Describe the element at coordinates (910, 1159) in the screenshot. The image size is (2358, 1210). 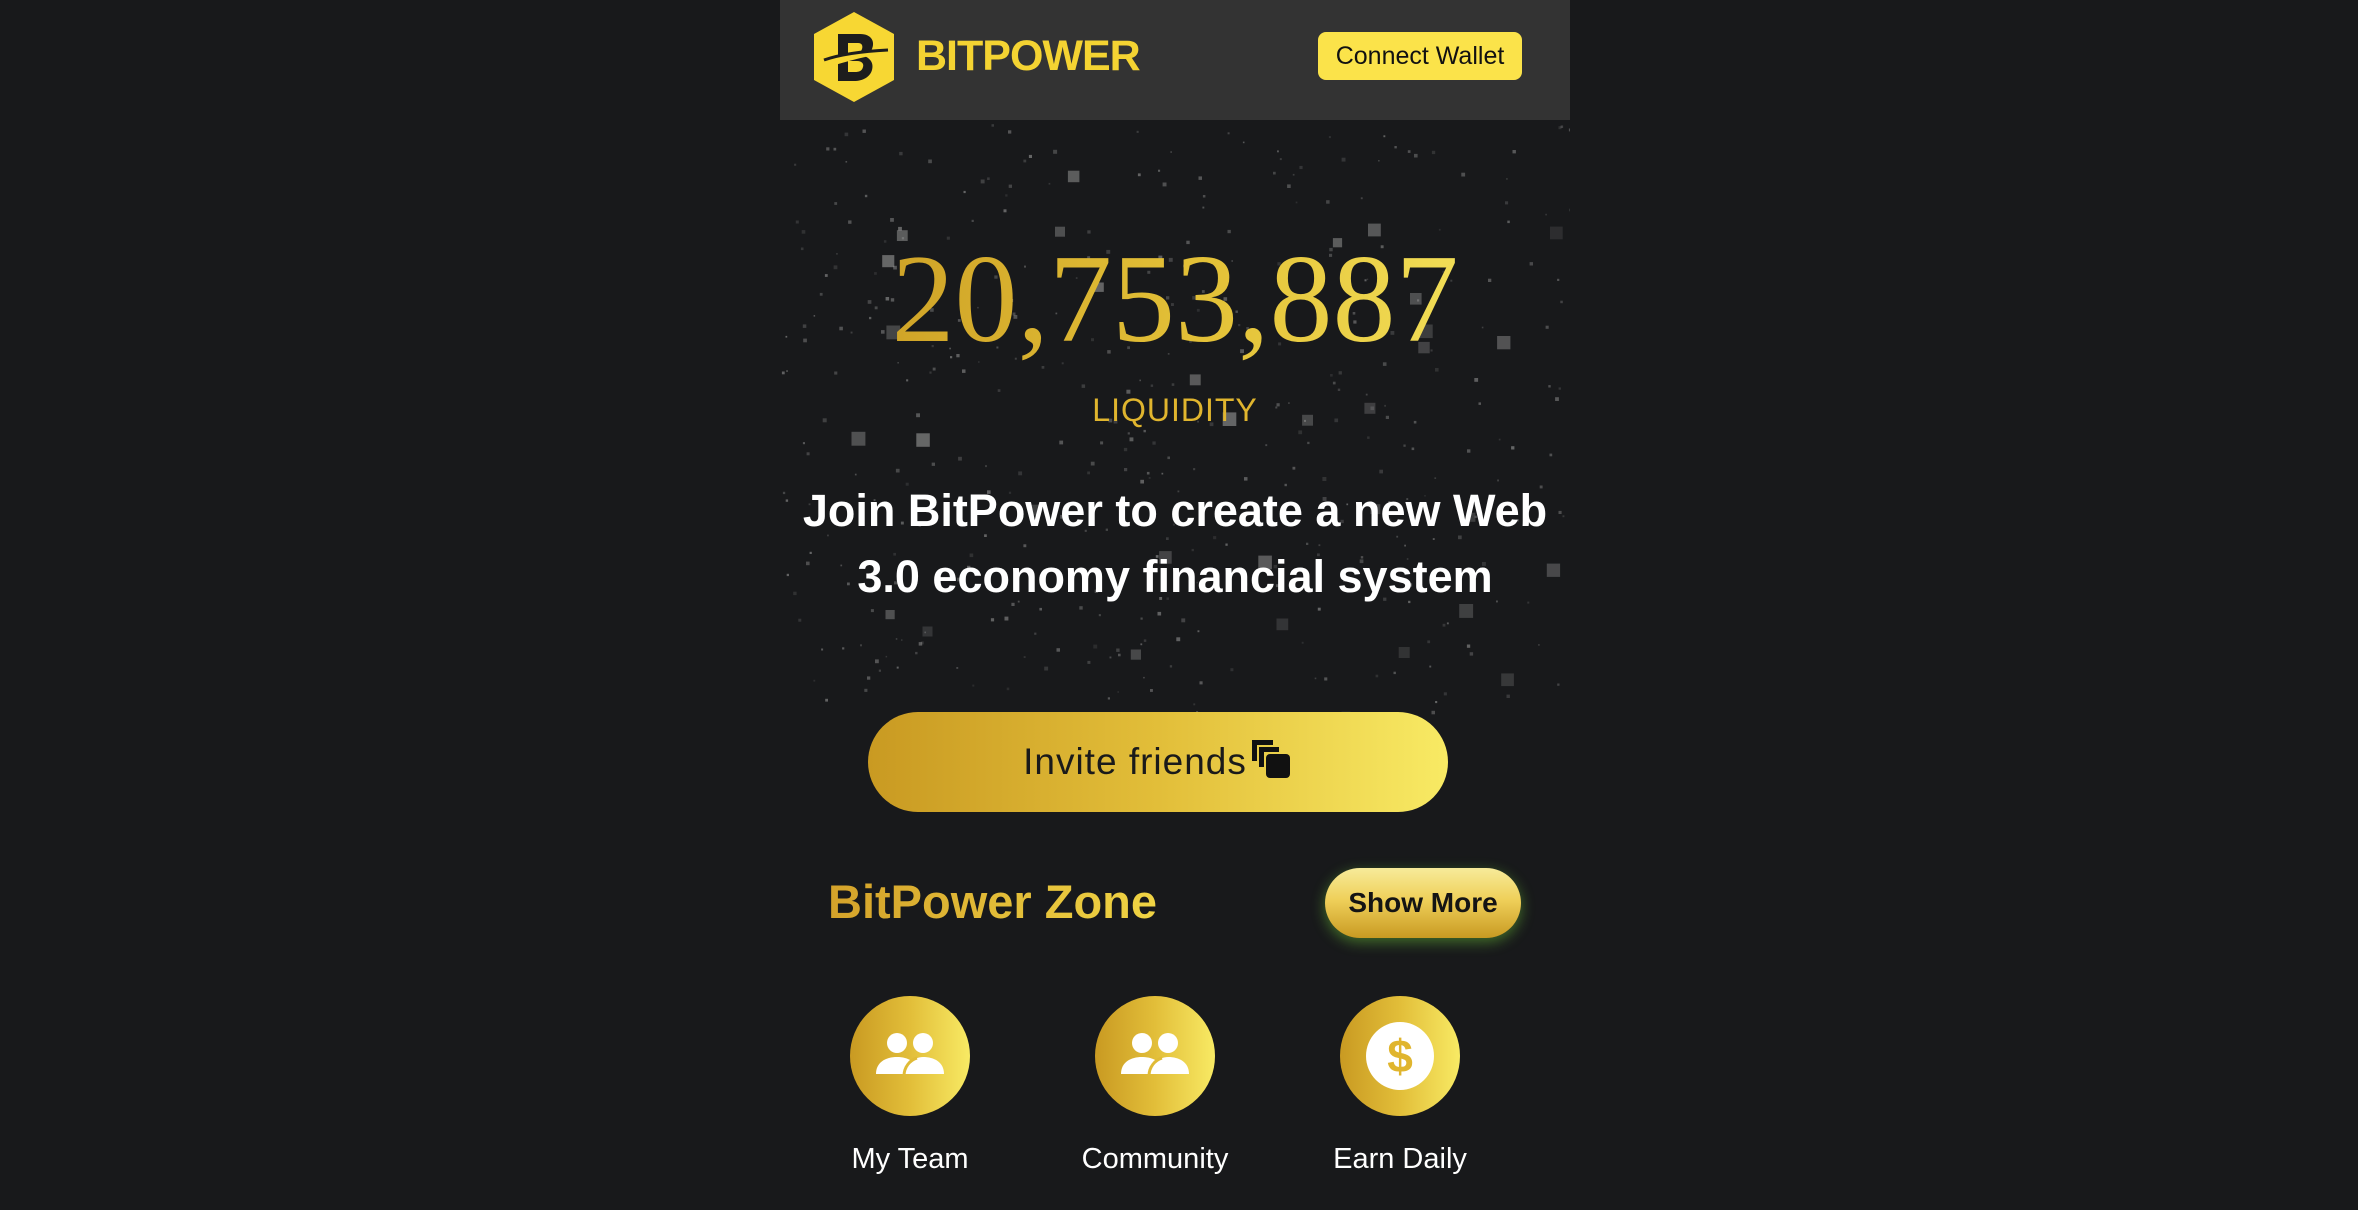
I see `zone-item-label: My Team` at that location.